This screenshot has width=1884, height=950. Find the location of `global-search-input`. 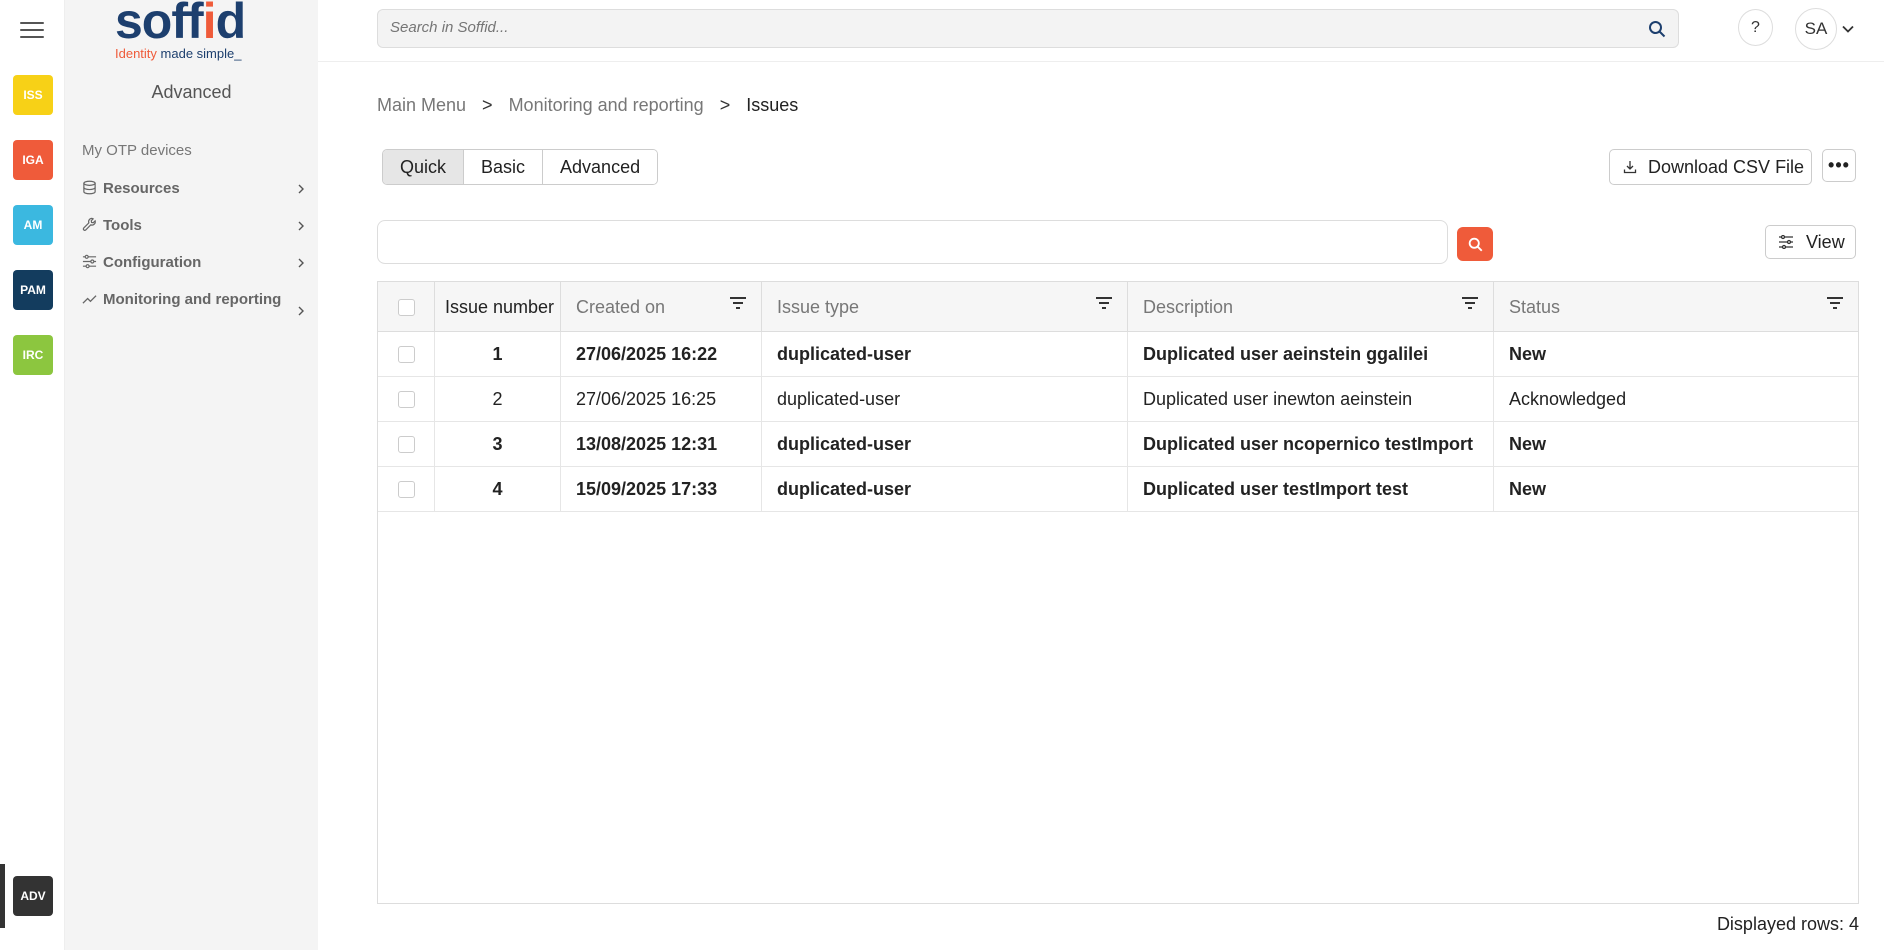

global-search-input is located at coordinates (1010, 27).